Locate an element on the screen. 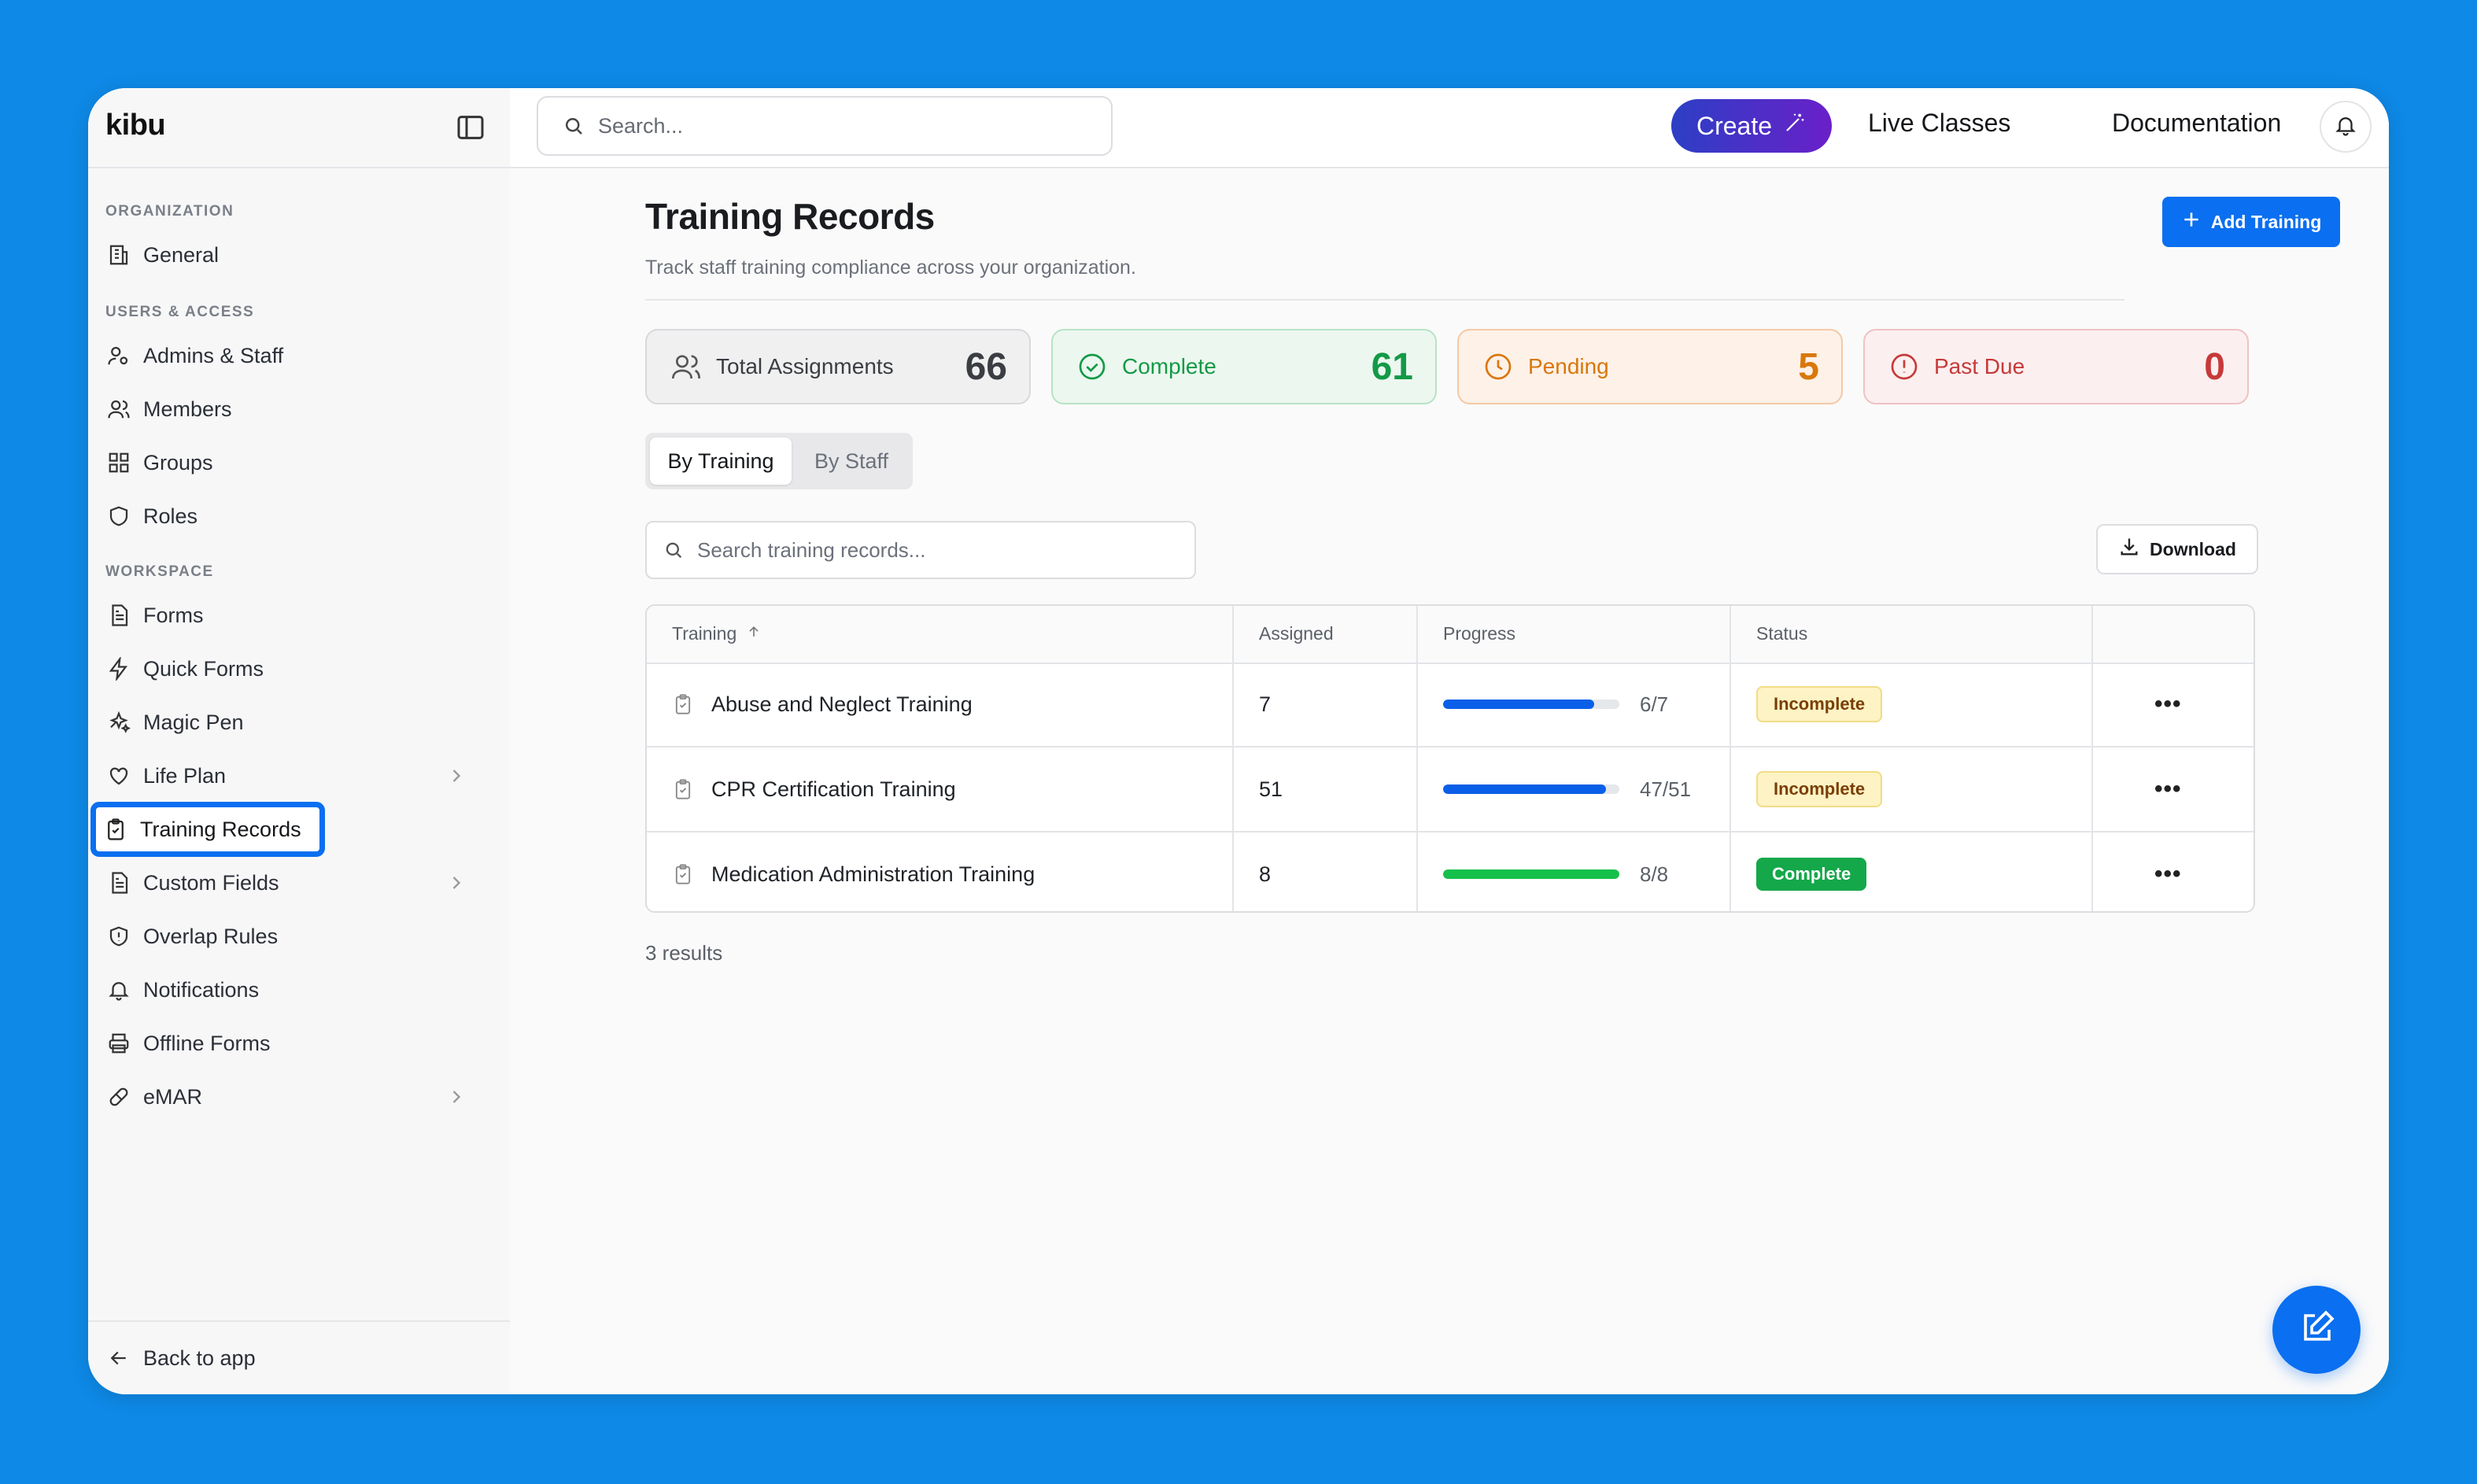  plus-icon is located at coordinates (2191, 221).